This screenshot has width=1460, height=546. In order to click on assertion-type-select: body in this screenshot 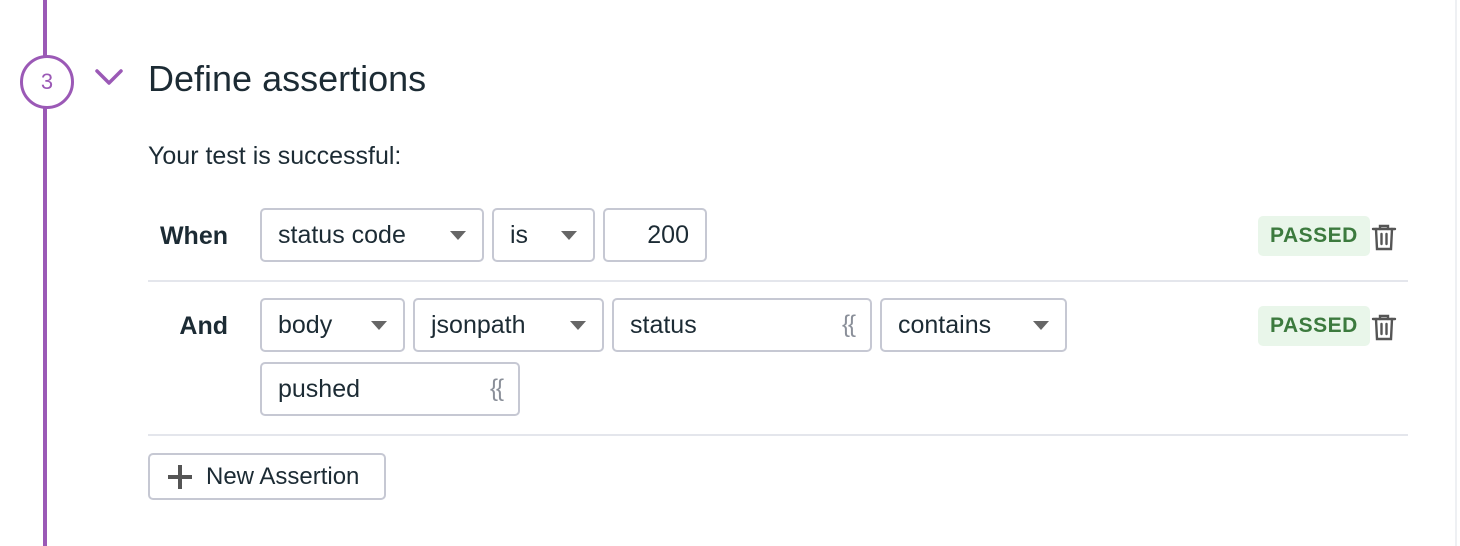, I will do `click(332, 325)`.